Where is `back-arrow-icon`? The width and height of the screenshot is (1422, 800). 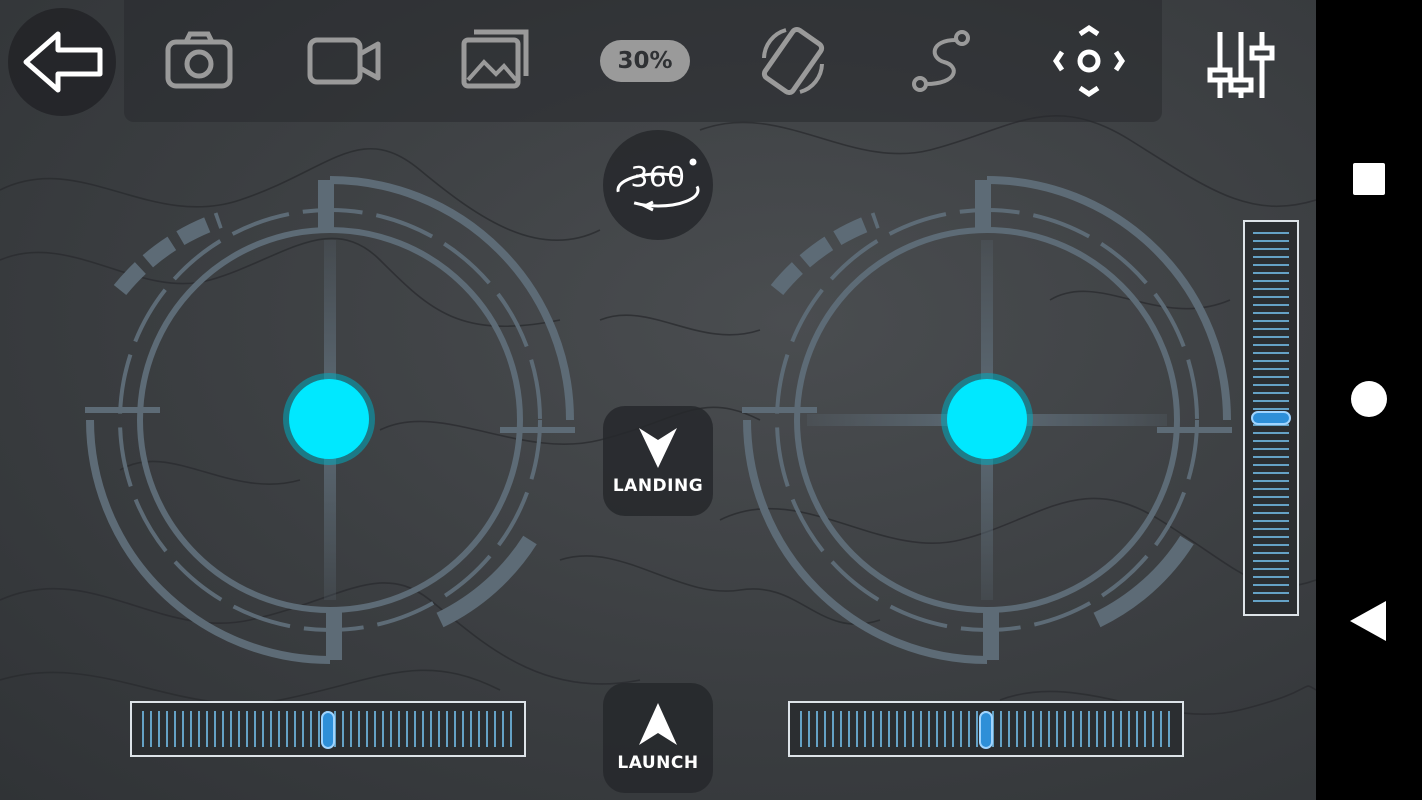 back-arrow-icon is located at coordinates (63, 62).